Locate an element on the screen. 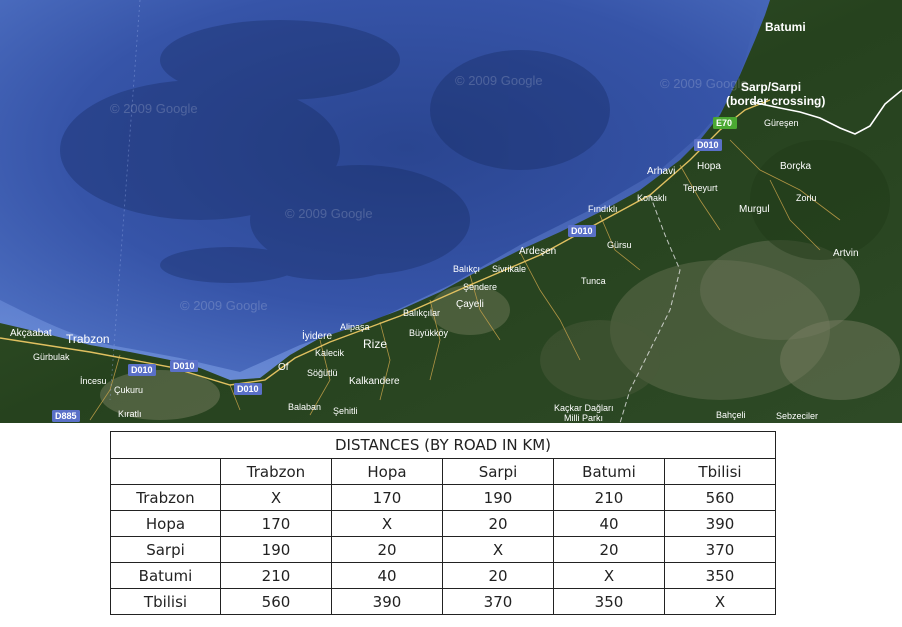  shield-e70: E70 is located at coordinates (724, 123).